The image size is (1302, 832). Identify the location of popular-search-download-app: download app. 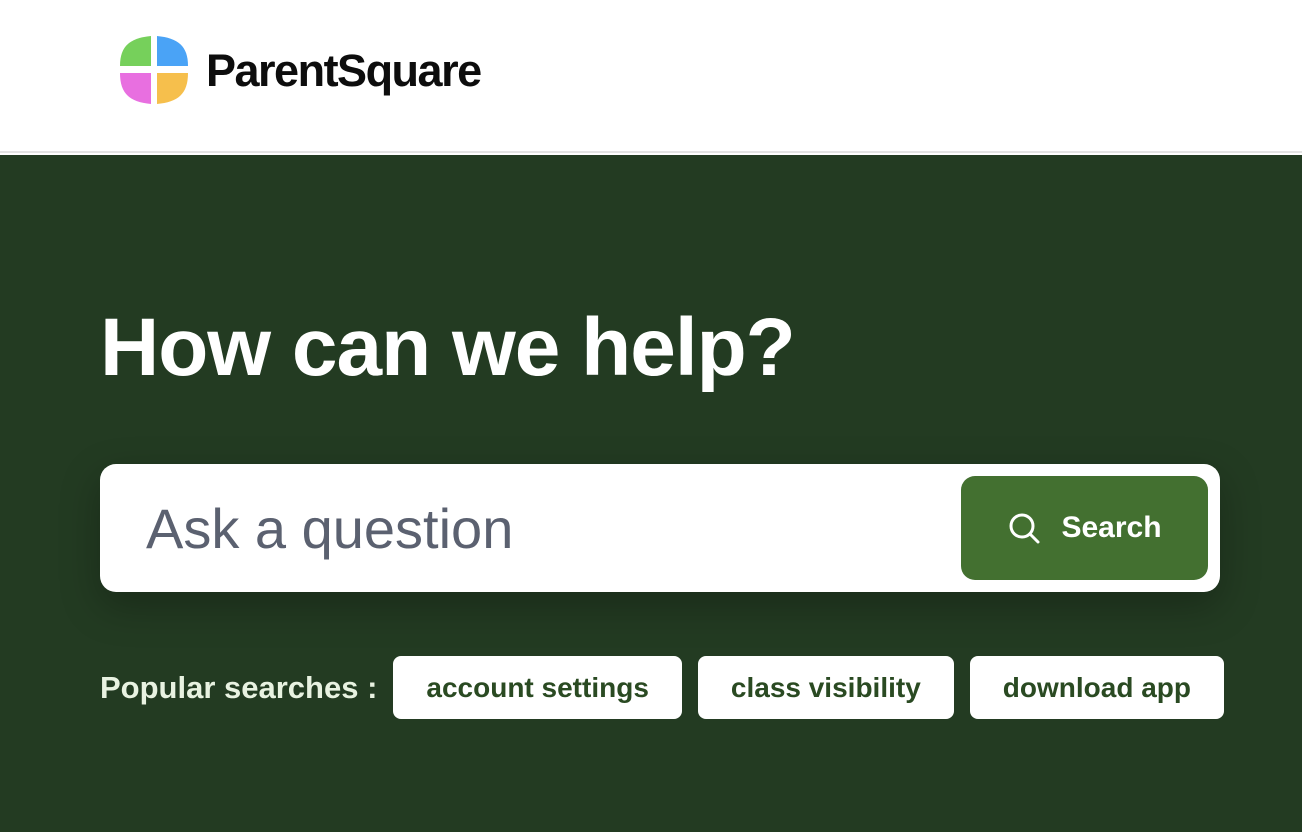
(1096, 687).